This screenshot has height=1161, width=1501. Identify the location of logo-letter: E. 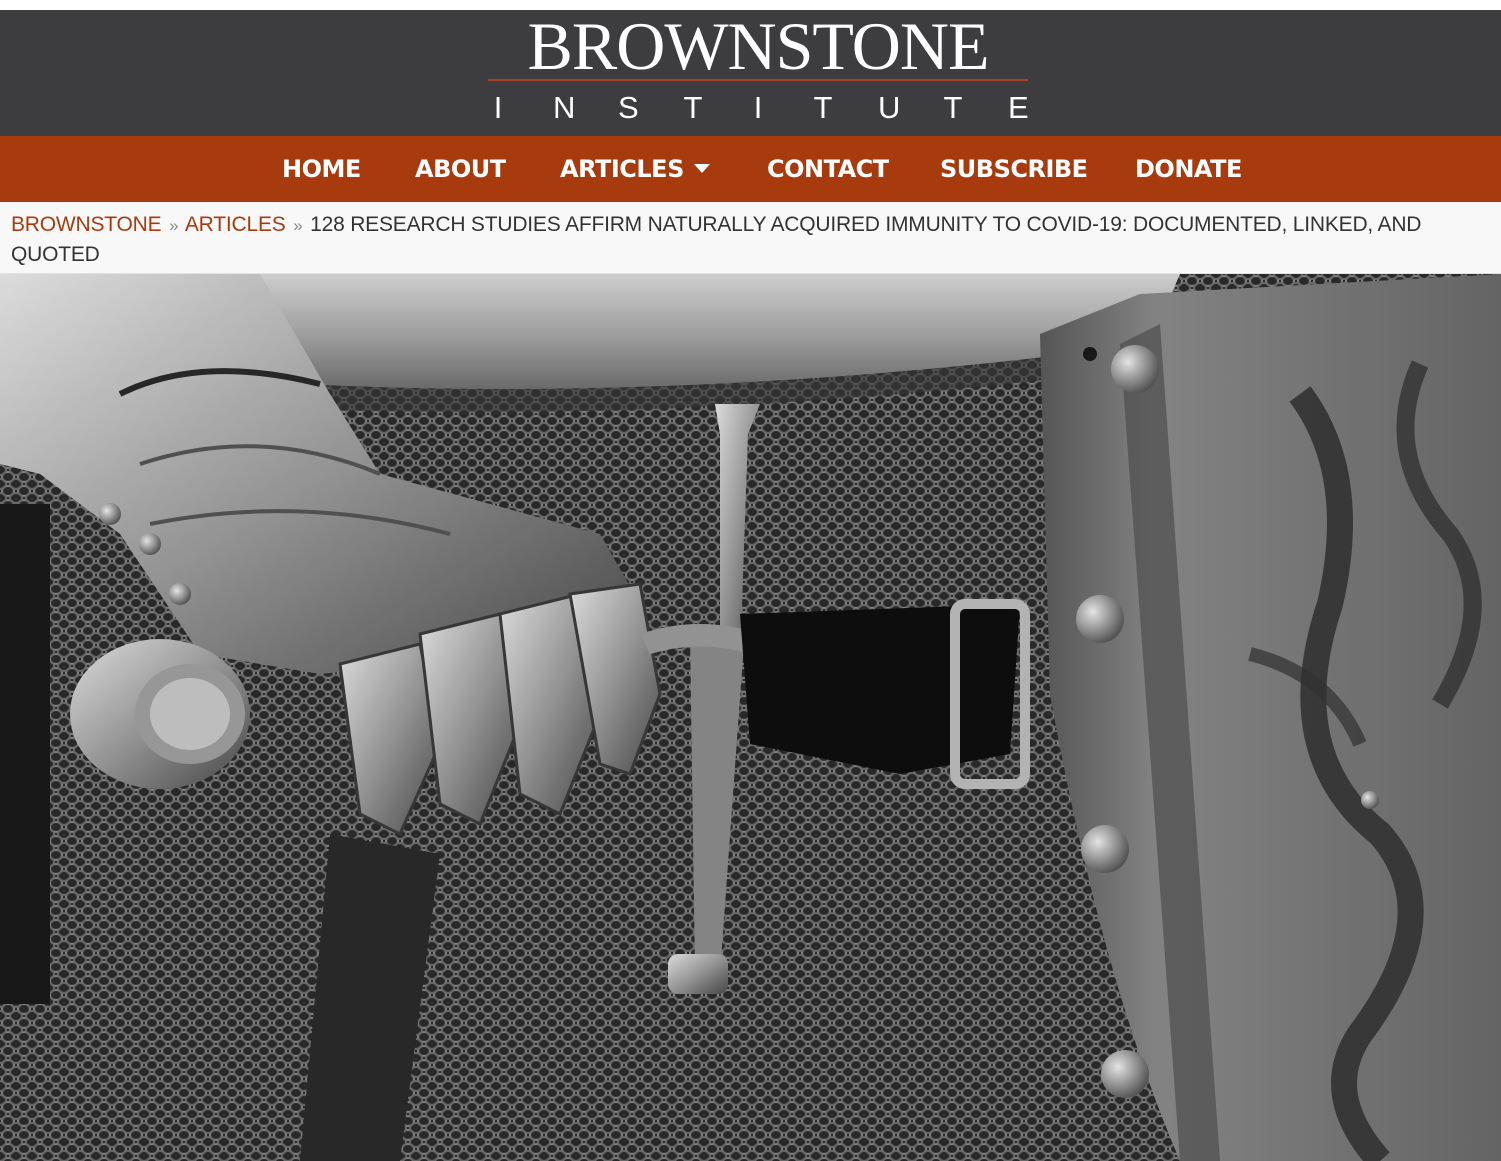
(1018, 107).